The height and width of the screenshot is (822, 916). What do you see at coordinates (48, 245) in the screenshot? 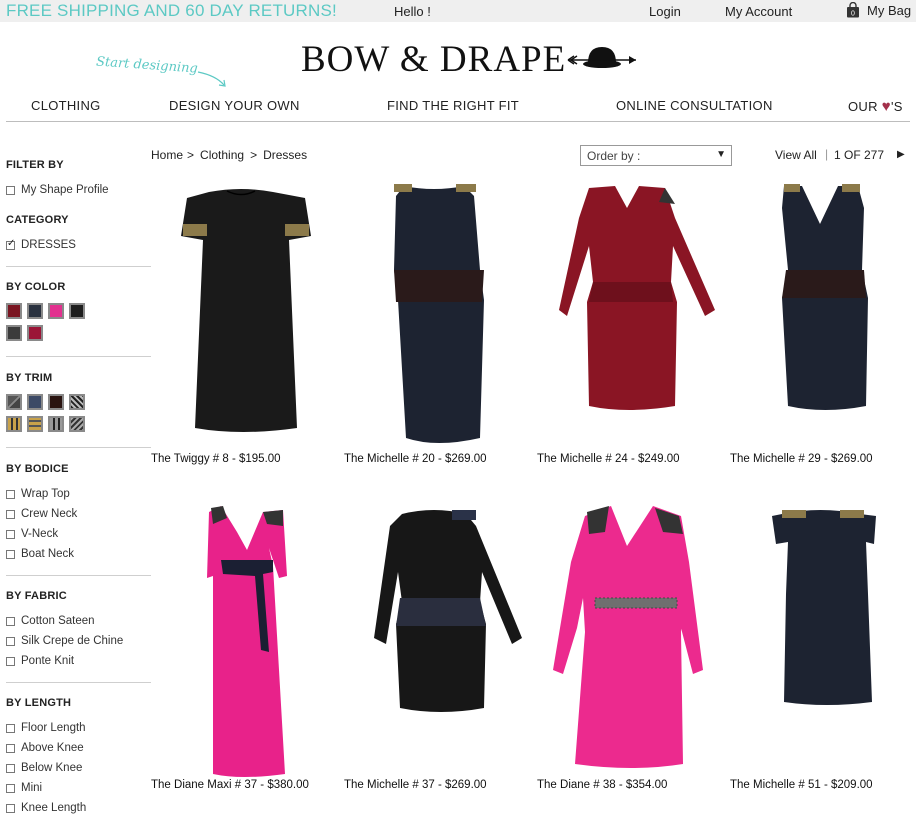
I see `filter-label: DRESSES` at bounding box center [48, 245].